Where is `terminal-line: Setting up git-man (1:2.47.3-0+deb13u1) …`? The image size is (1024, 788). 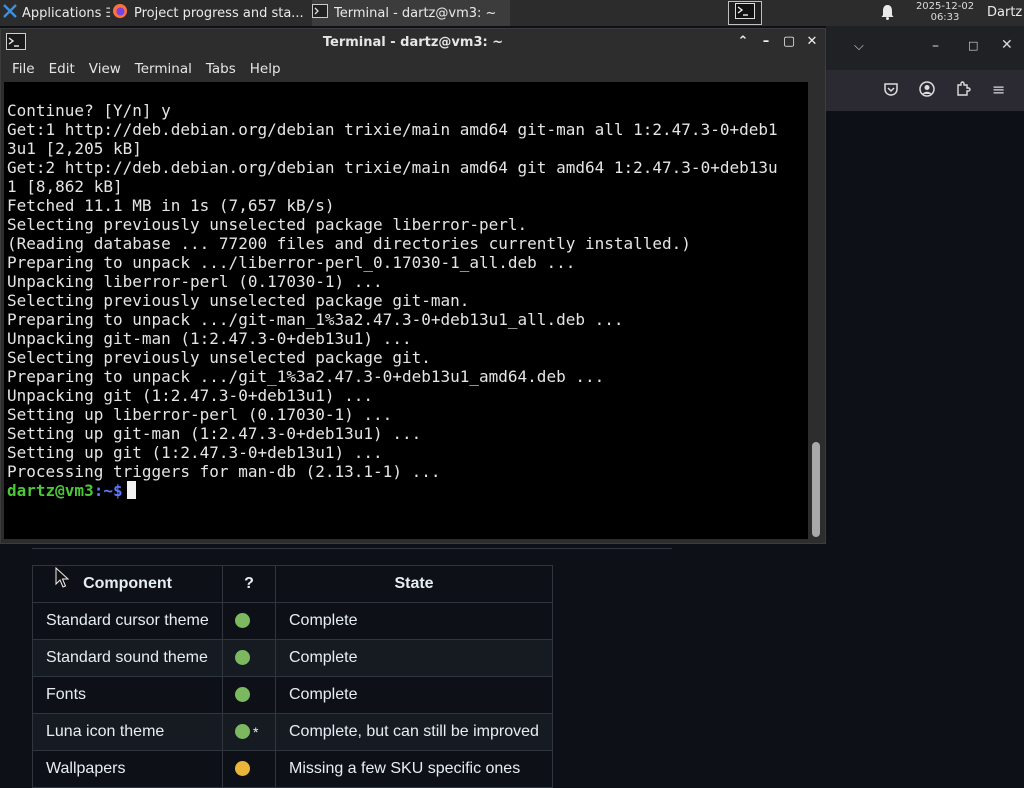 terminal-line: Setting up git-man (1:2.47.3-0+deb13u1) … is located at coordinates (214, 433).